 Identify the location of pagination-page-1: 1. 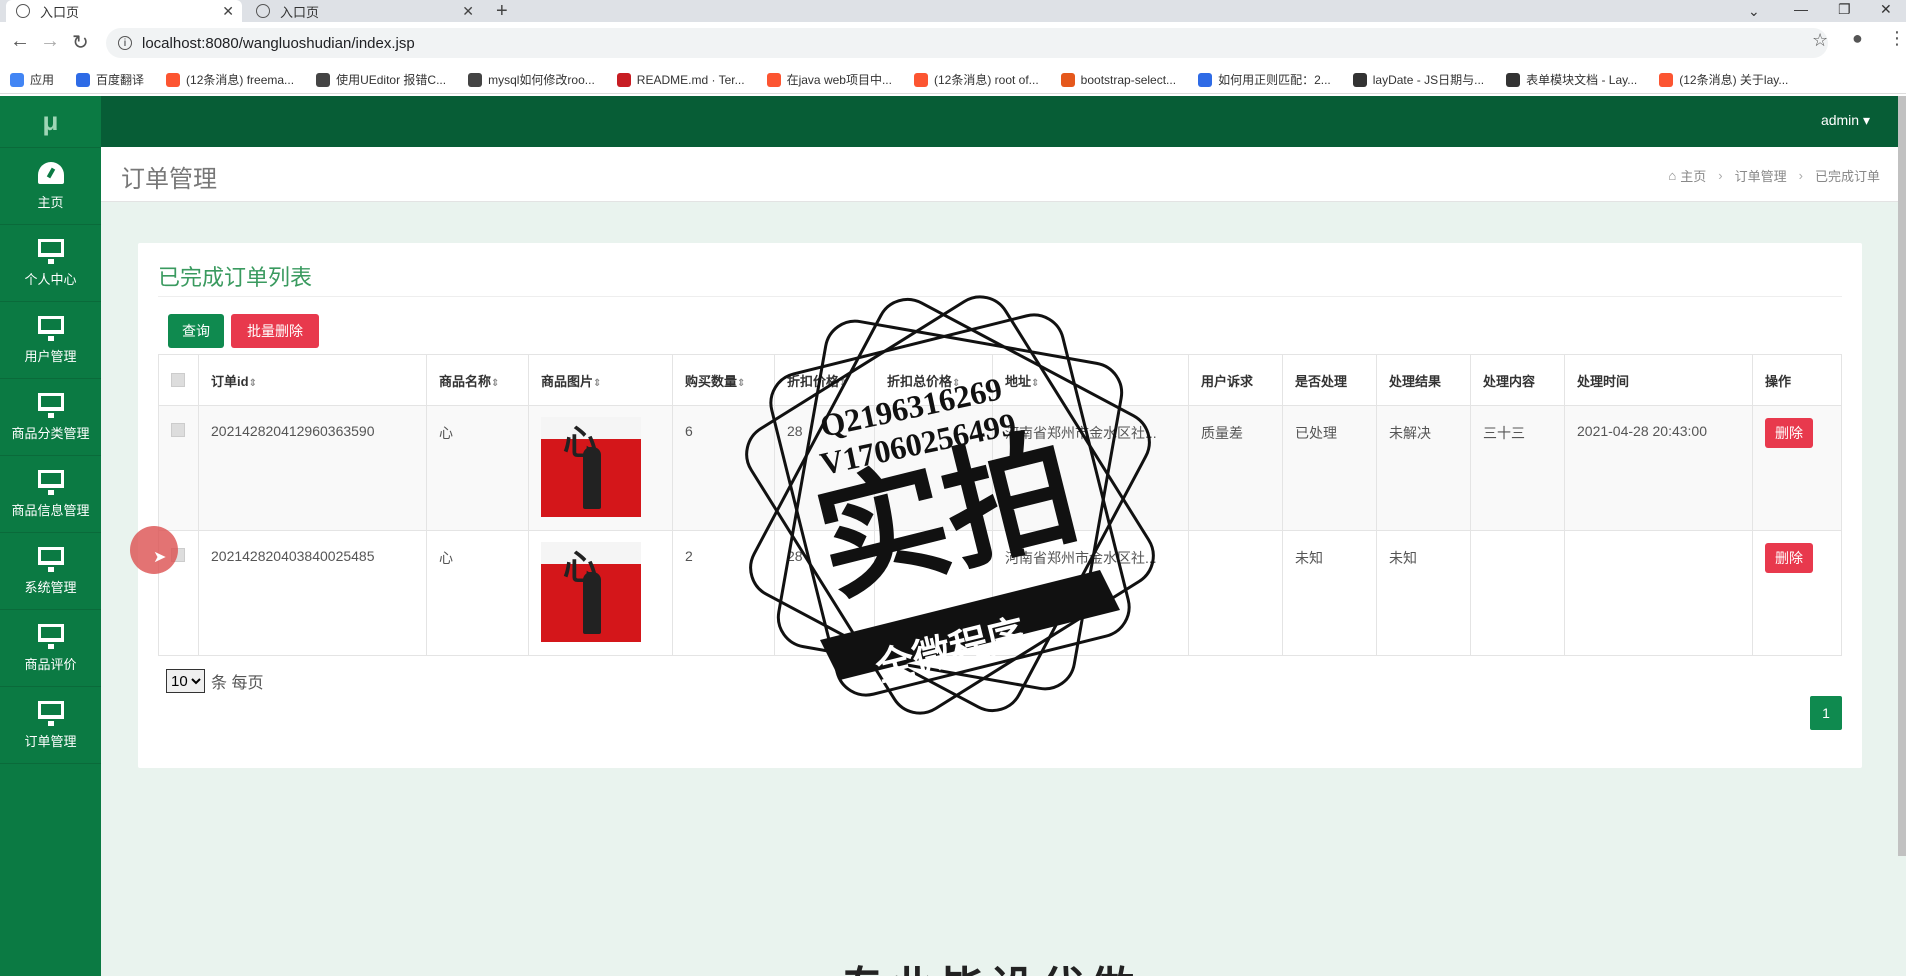
(1826, 713).